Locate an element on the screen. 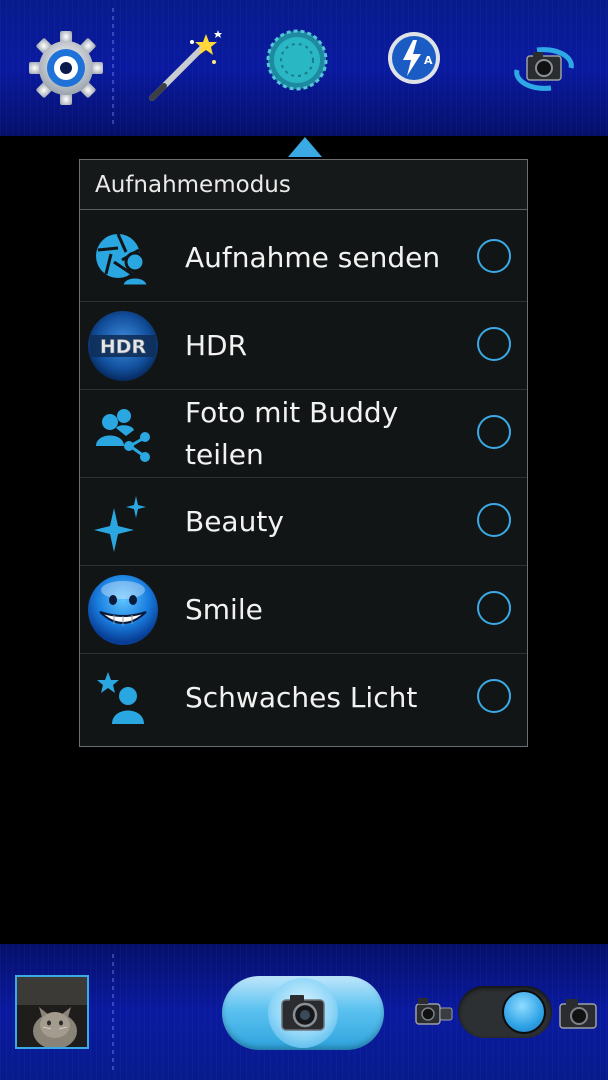 The height and width of the screenshot is (1080, 608). popup-pointer is located at coordinates (305, 147).